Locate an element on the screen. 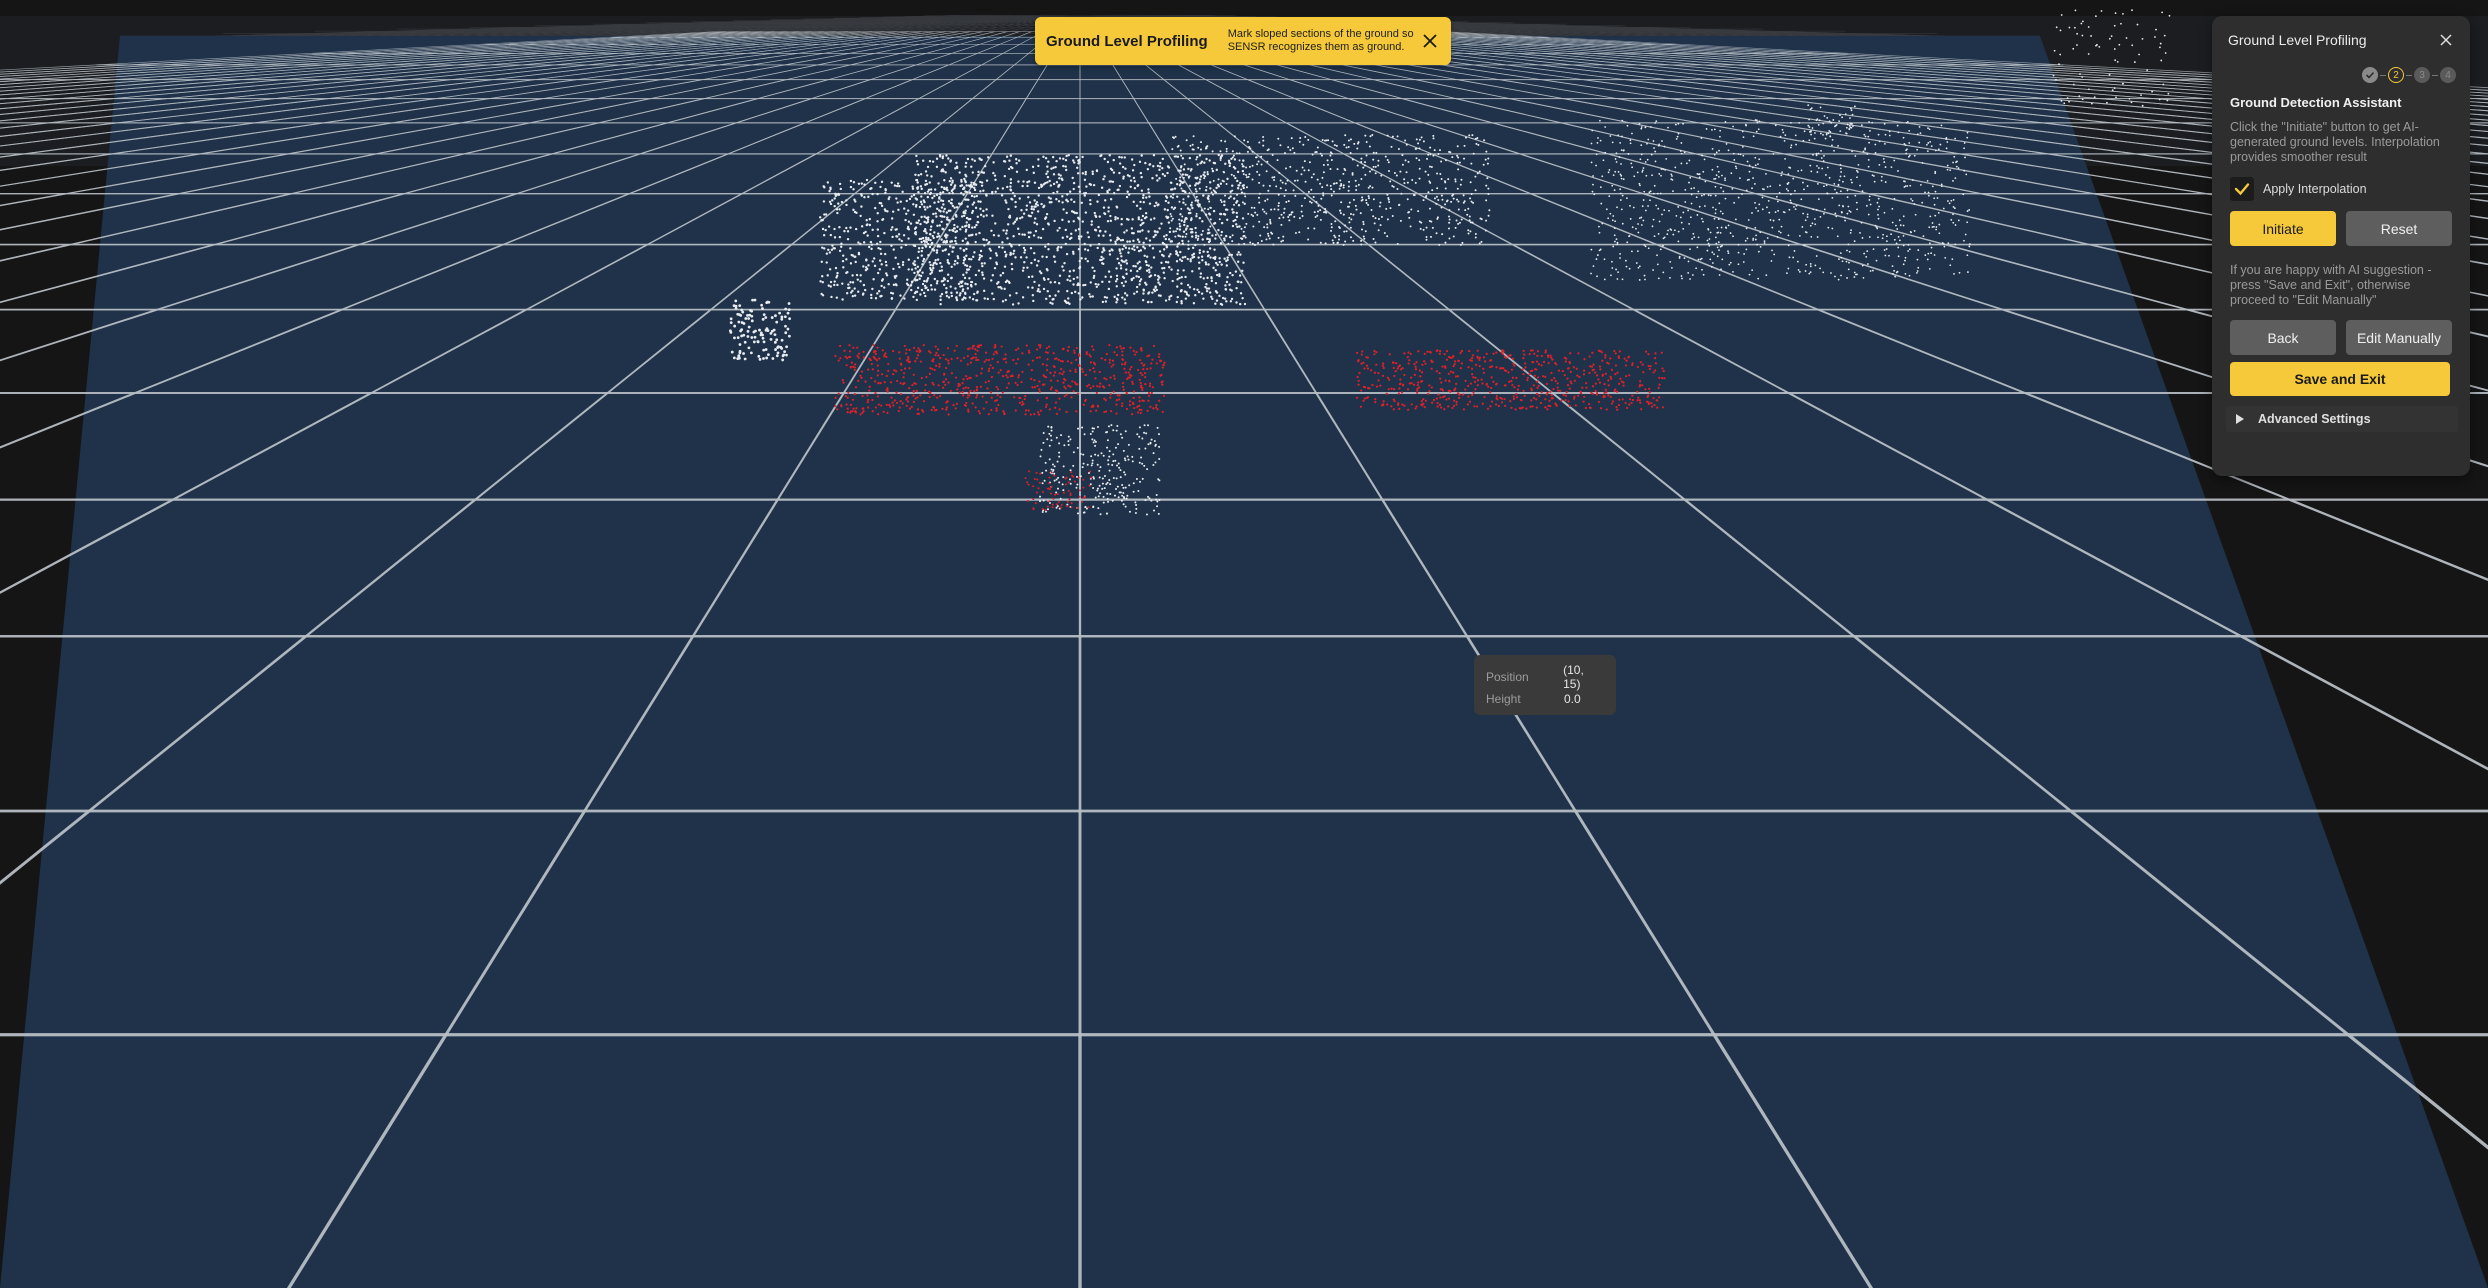  step-2: 2 is located at coordinates (2396, 75).